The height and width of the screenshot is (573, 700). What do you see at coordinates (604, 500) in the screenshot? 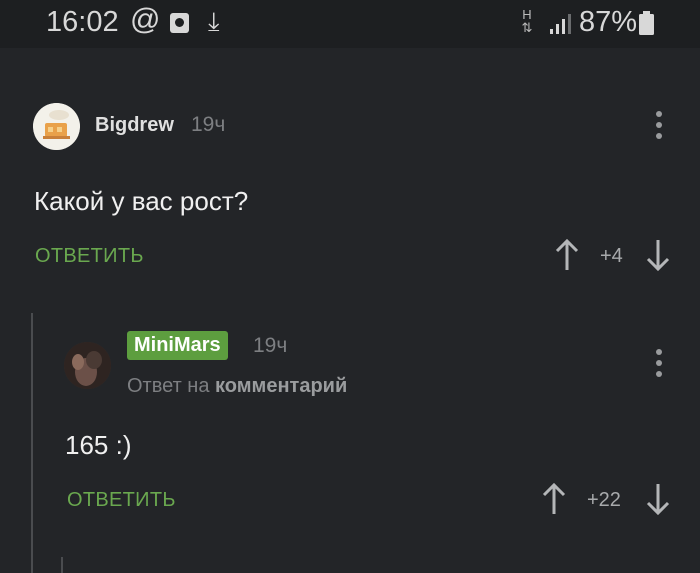
I see `comment-score: +22` at bounding box center [604, 500].